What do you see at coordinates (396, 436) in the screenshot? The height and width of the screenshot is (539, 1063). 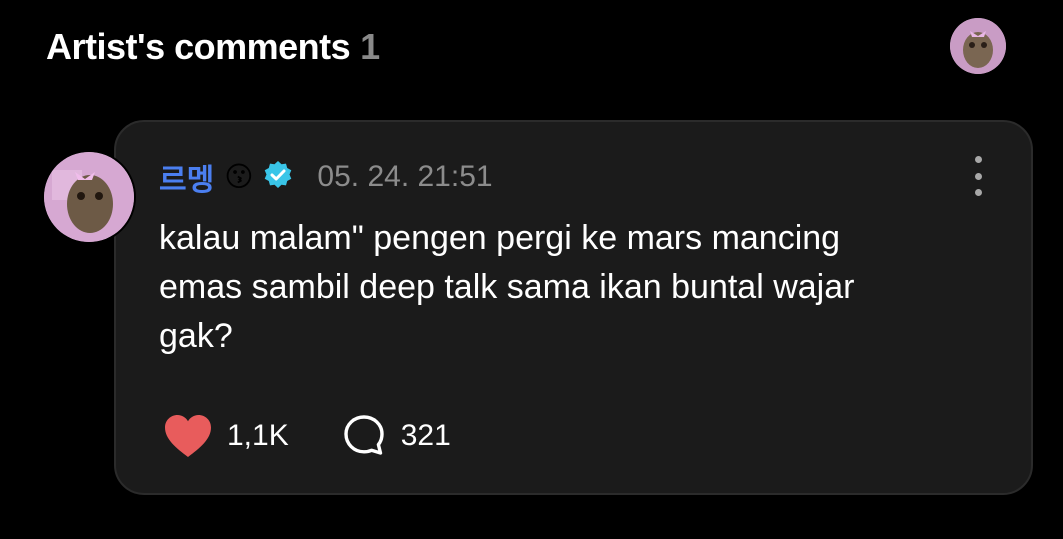 I see `reply-button: 321` at bounding box center [396, 436].